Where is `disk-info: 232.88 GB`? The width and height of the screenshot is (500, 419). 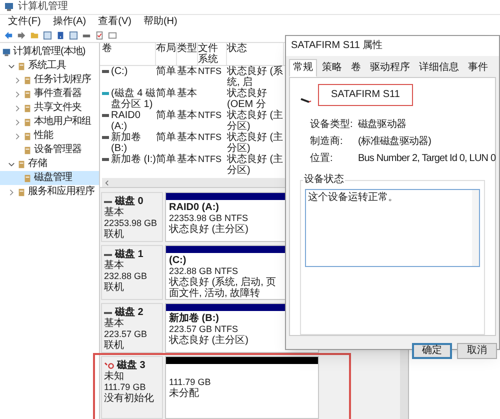
disk-info: 232.88 GB is located at coordinates (126, 276).